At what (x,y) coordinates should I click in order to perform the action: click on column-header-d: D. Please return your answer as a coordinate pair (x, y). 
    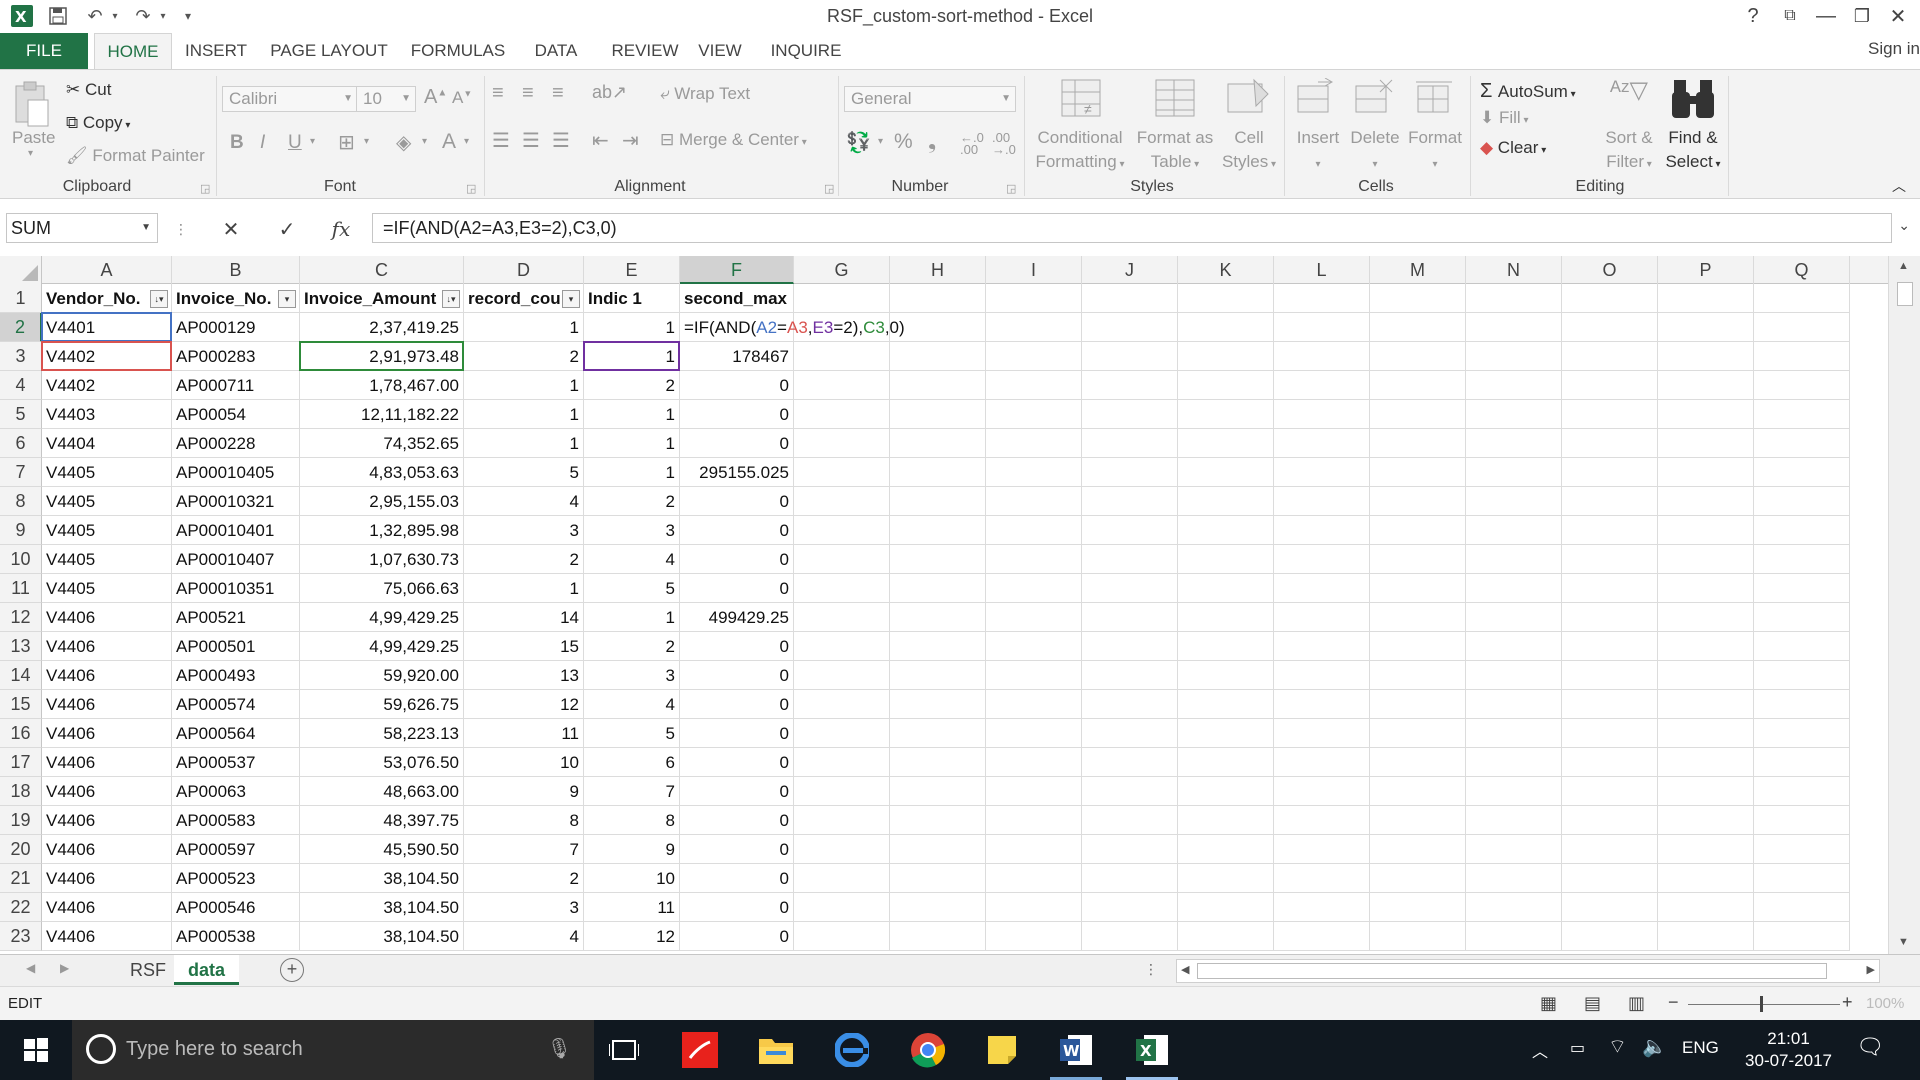
    Looking at the image, I should click on (524, 270).